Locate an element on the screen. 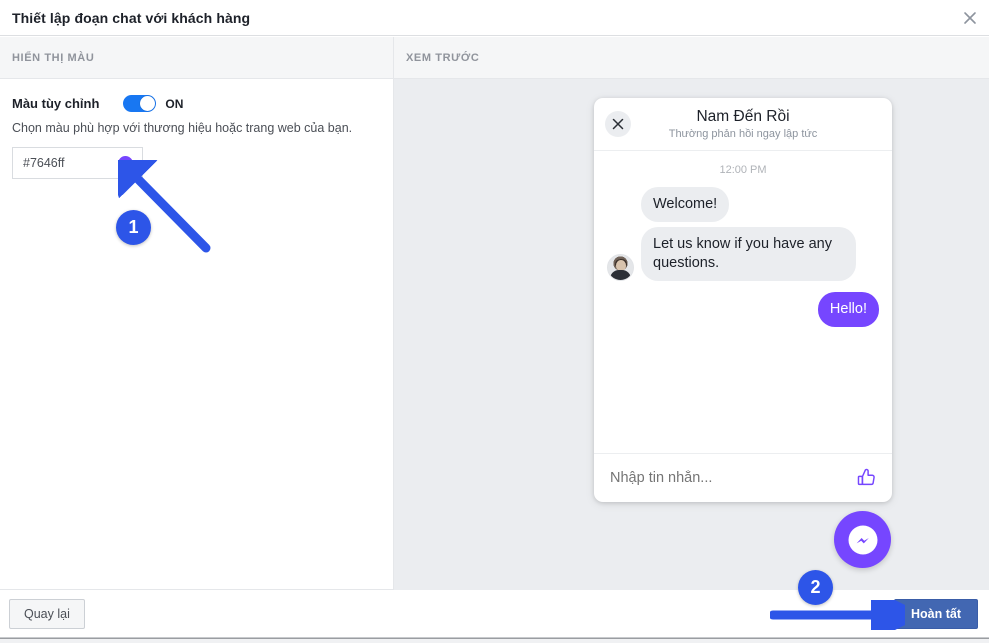  chat-timestamp: 12:00 PM is located at coordinates (743, 170).